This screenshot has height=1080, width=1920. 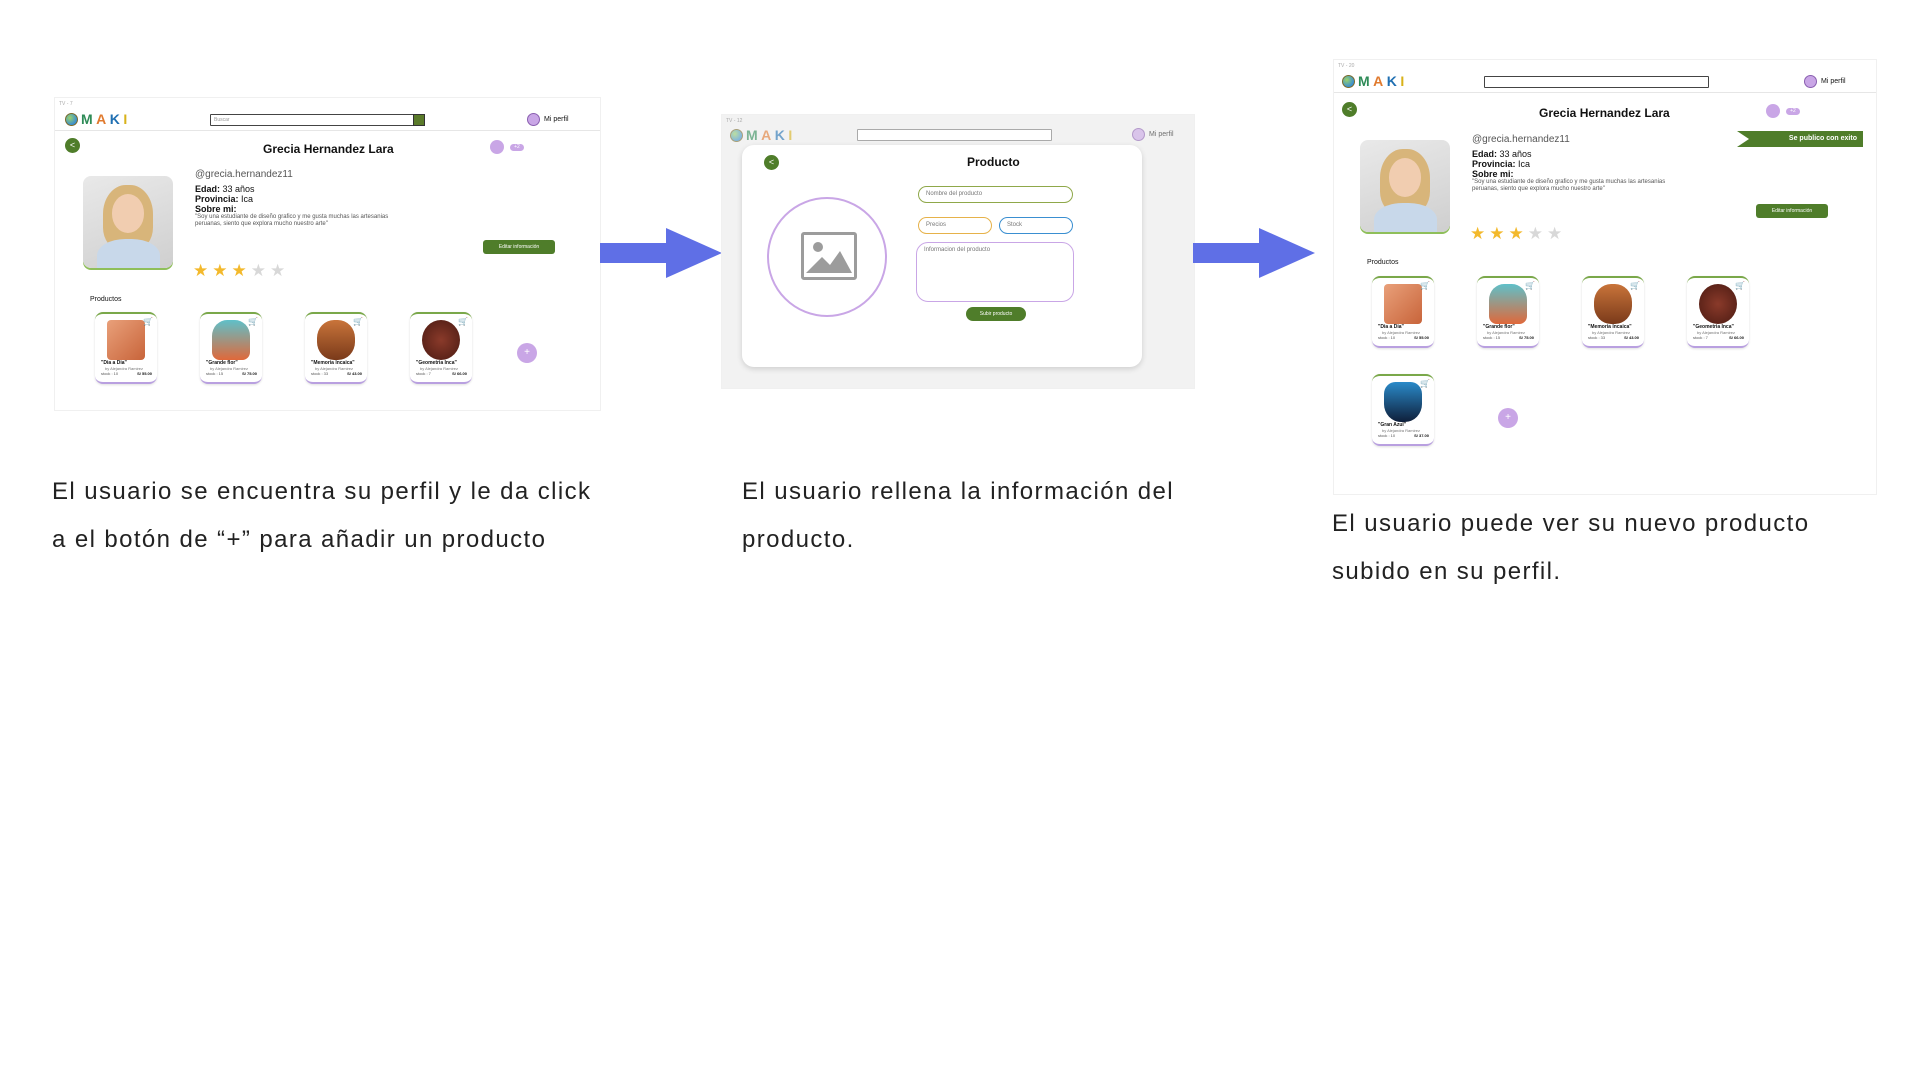 What do you see at coordinates (1571, 523) in the screenshot?
I see `caption-line: El usuario puede ver su nuevo producto` at bounding box center [1571, 523].